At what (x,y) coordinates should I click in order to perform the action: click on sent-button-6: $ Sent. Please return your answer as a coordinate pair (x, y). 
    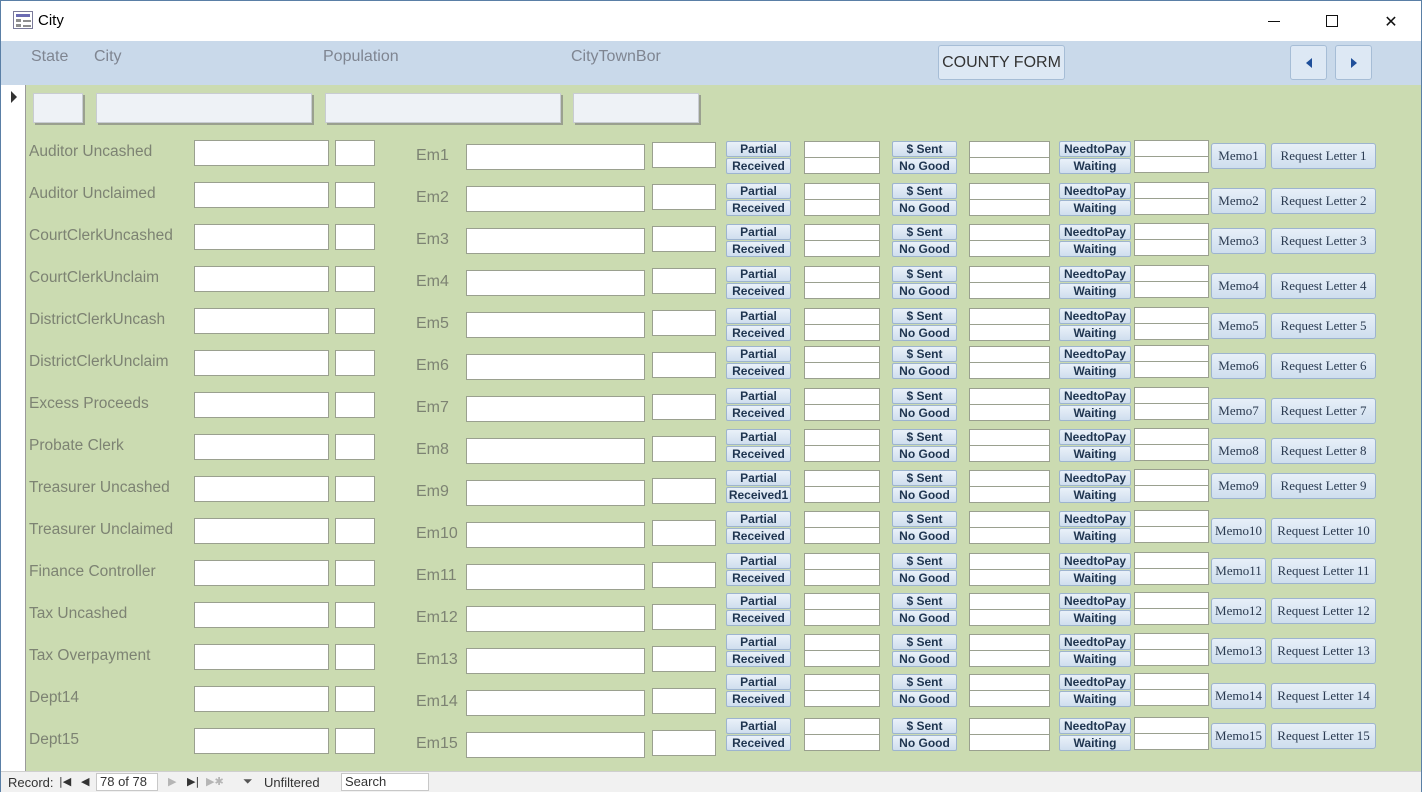
    Looking at the image, I should click on (924, 354).